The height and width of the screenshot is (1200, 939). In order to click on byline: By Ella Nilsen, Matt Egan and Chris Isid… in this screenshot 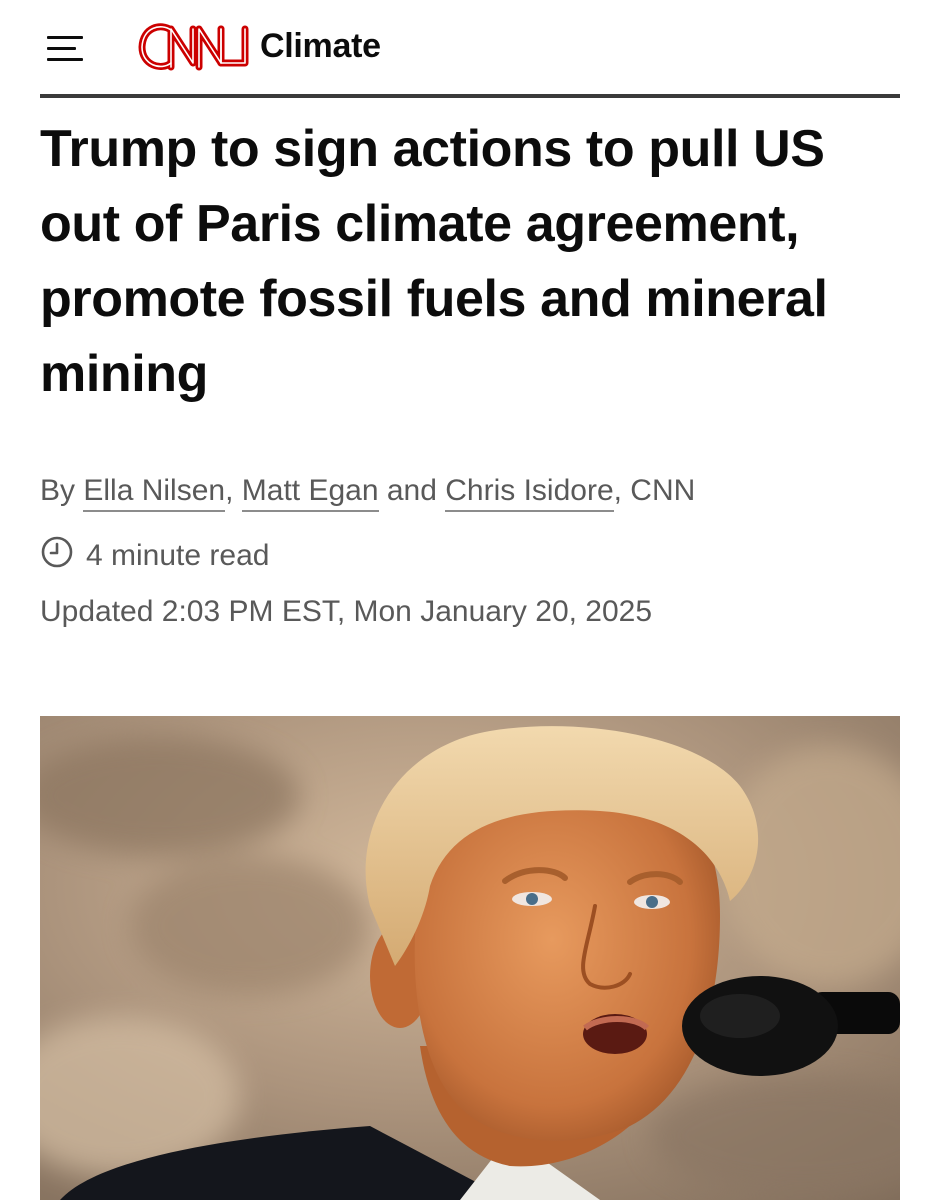, I will do `click(470, 492)`.